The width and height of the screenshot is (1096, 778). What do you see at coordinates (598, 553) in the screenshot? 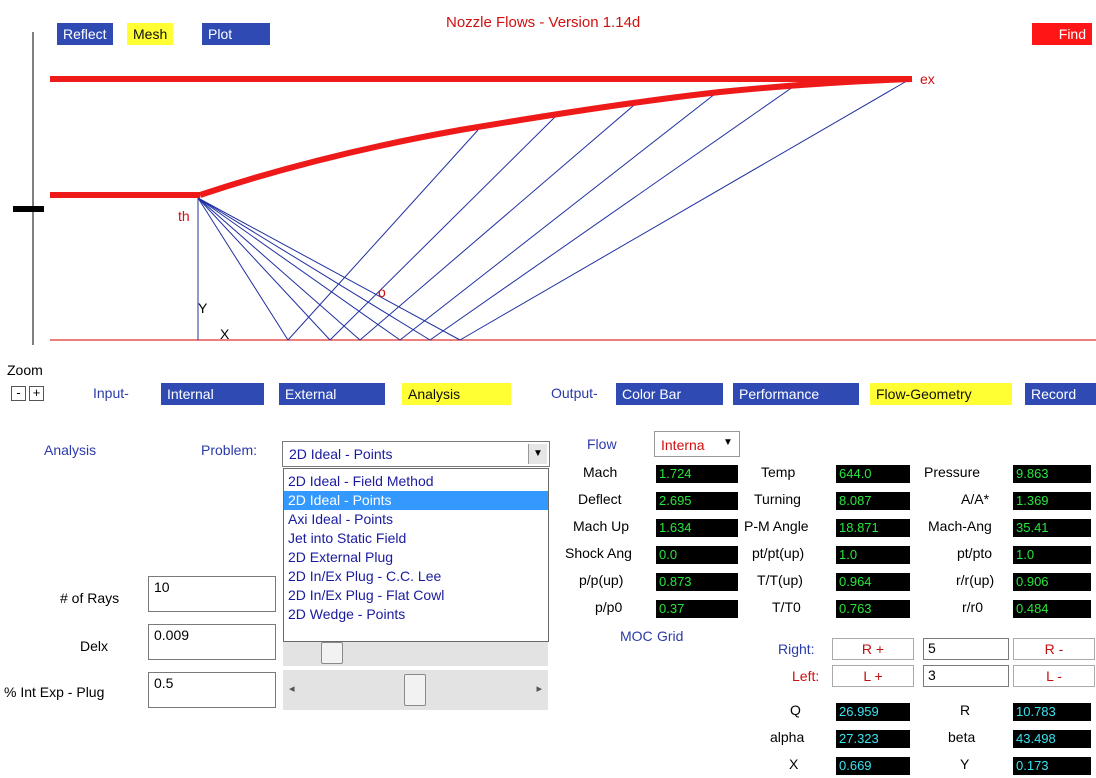
I see `shock-ang-label: Shock Ang` at bounding box center [598, 553].